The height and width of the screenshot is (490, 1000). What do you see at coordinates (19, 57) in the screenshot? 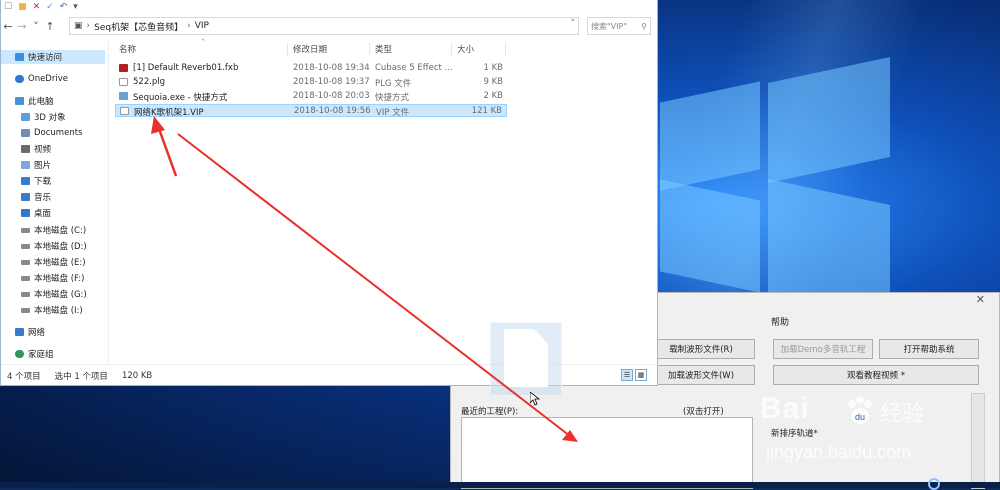
I see `star-icon` at bounding box center [19, 57].